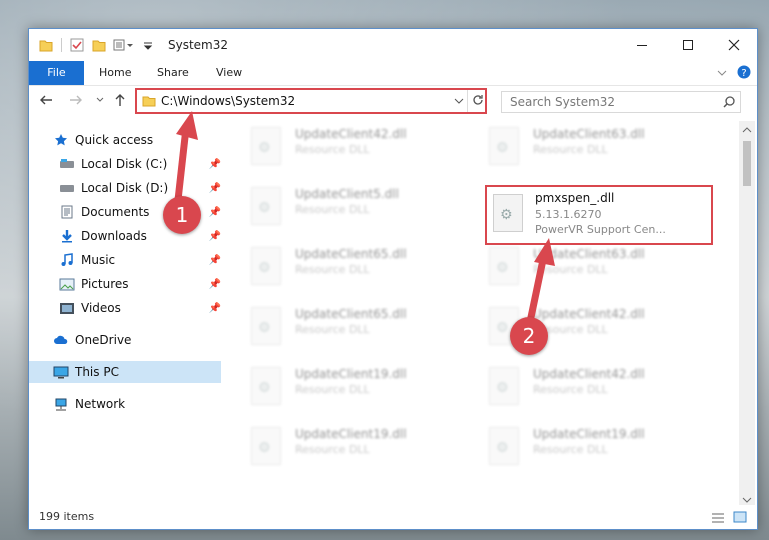 Image resolution: width=769 pixels, height=540 pixels. What do you see at coordinates (187, 125) in the screenshot?
I see `arrow-1-head` at bounding box center [187, 125].